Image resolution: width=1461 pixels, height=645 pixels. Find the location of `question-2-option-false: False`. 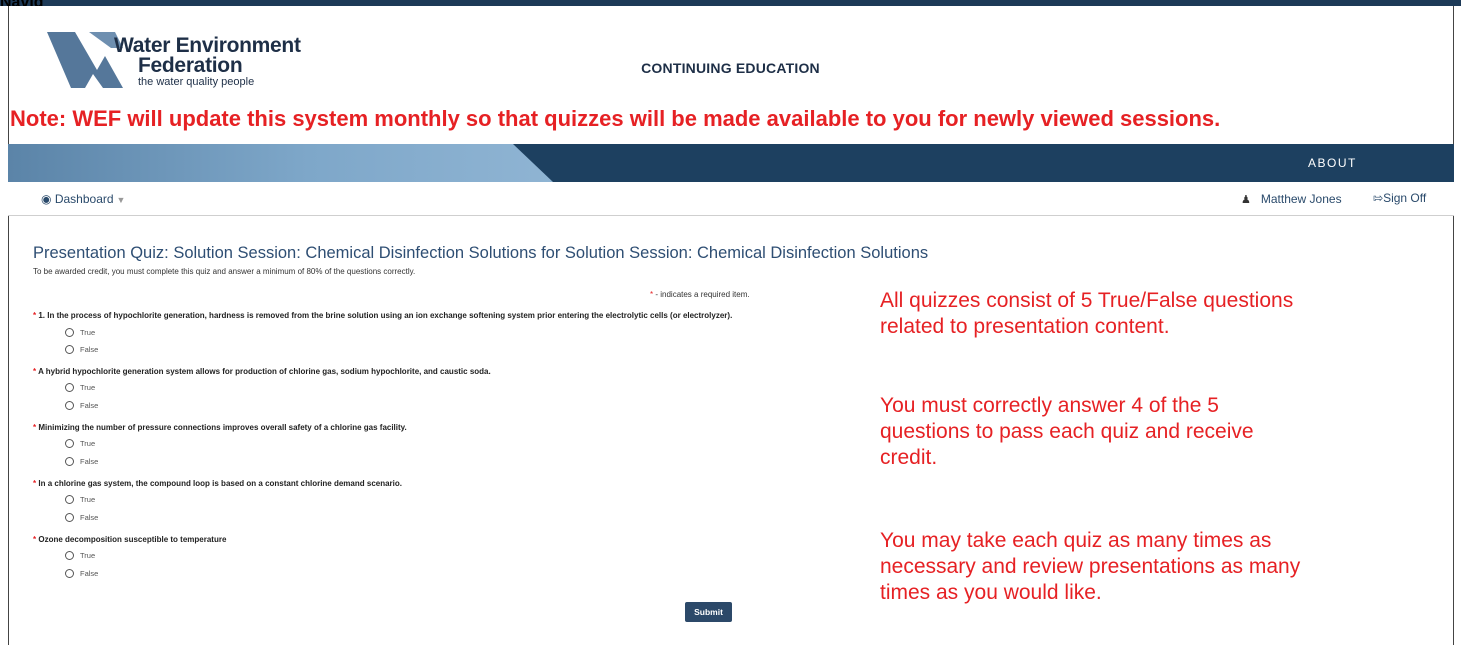

question-2-option-false: False is located at coordinates (81, 405).